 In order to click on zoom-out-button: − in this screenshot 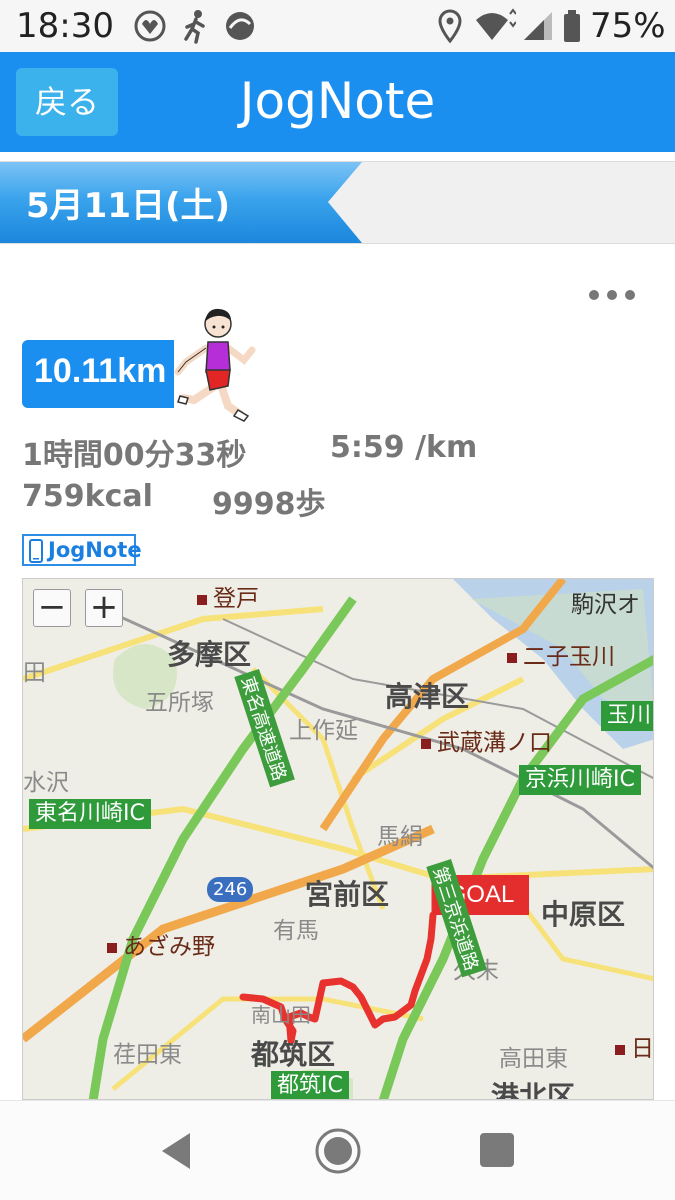, I will do `click(52, 608)`.